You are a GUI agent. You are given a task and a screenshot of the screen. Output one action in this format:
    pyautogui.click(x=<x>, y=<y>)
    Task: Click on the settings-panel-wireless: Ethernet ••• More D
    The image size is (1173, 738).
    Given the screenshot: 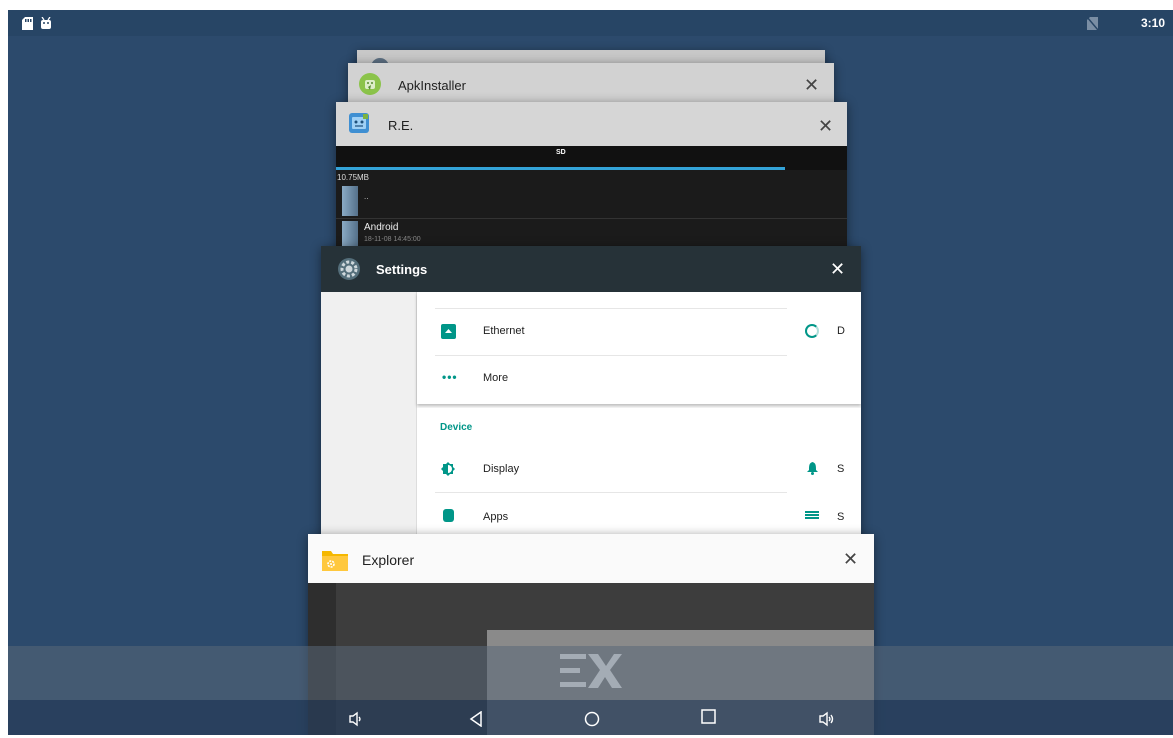 What is the action you would take?
    pyautogui.click(x=639, y=348)
    